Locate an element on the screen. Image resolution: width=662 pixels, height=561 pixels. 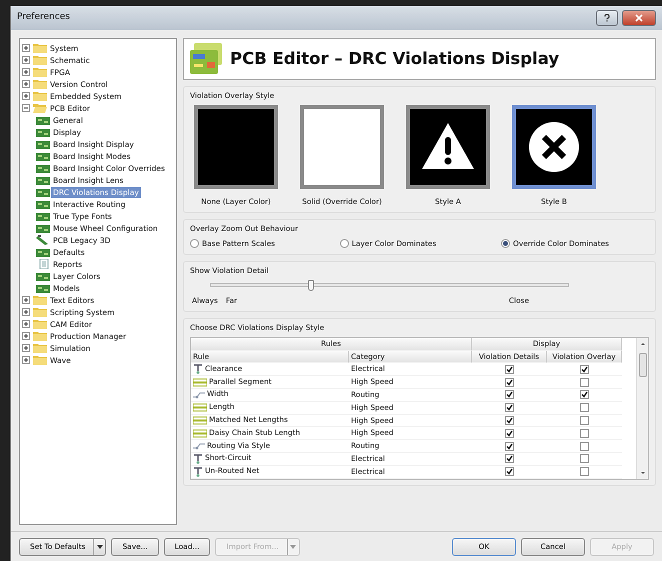
scrollbar is located at coordinates (642, 408).